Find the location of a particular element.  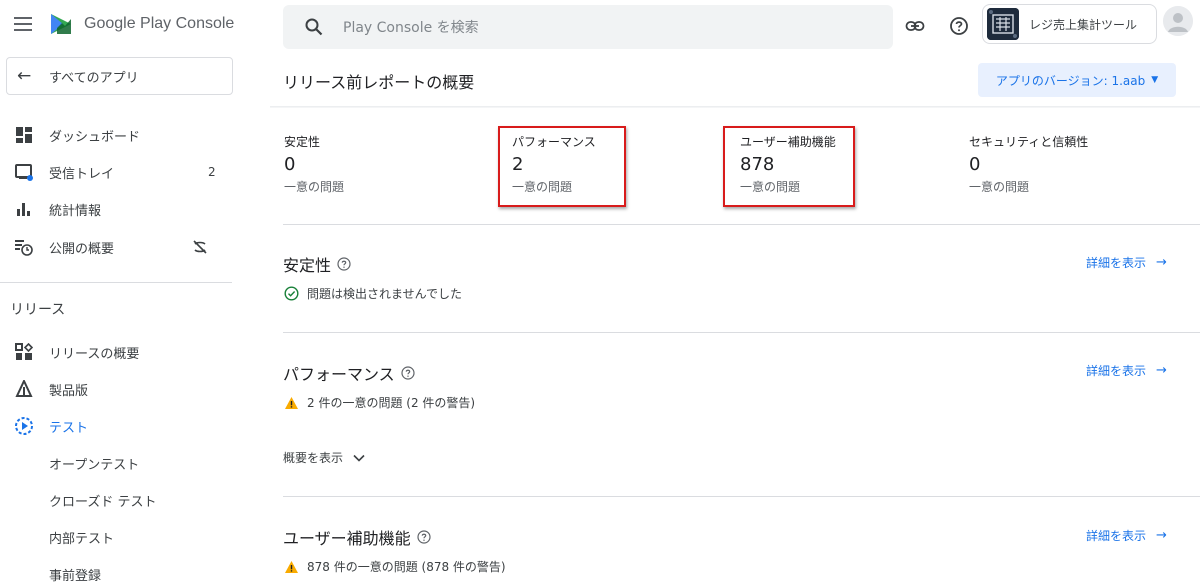

sidebar-item-label: 公開の概要 is located at coordinates (82, 249).